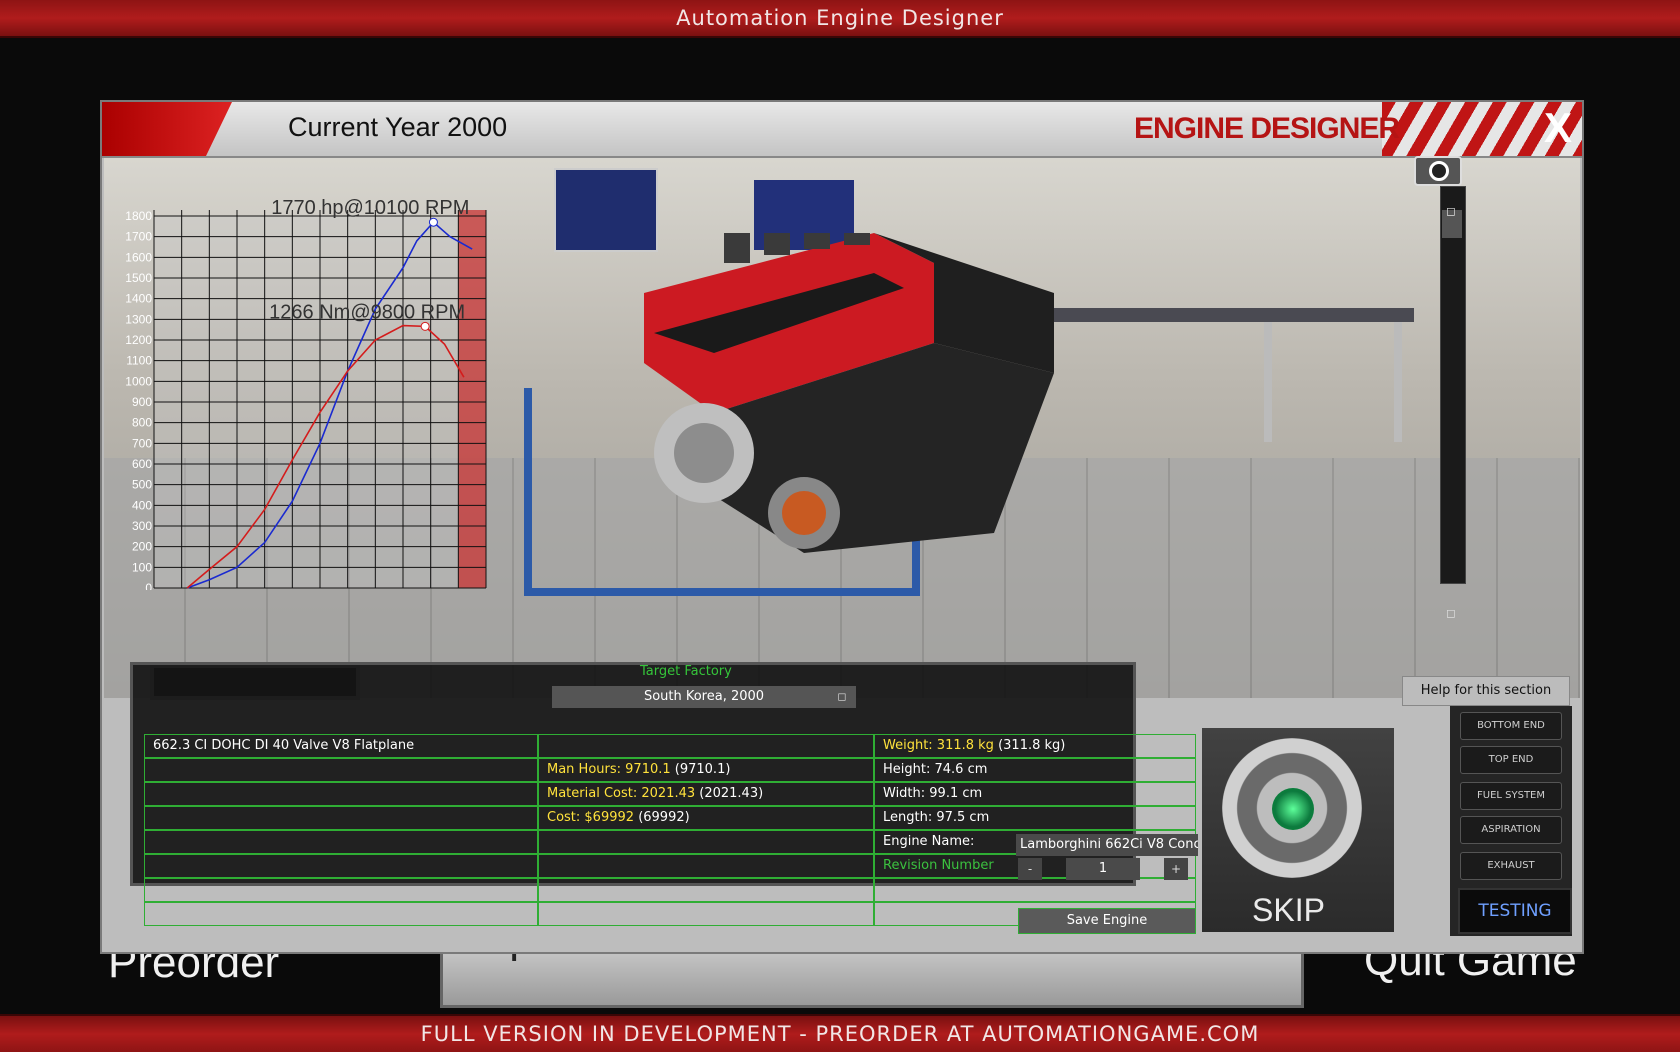 This screenshot has height=1052, width=1680. I want to click on engine-model, so click(849, 393).